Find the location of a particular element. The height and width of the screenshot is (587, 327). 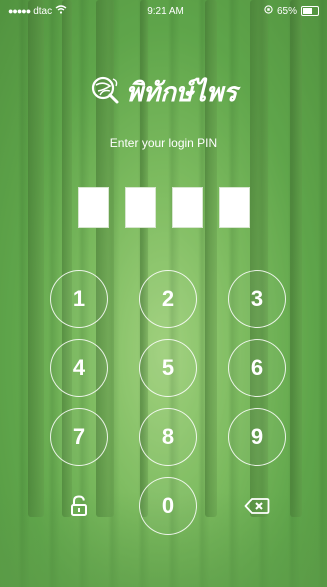

key-9: 9 is located at coordinates (257, 437).